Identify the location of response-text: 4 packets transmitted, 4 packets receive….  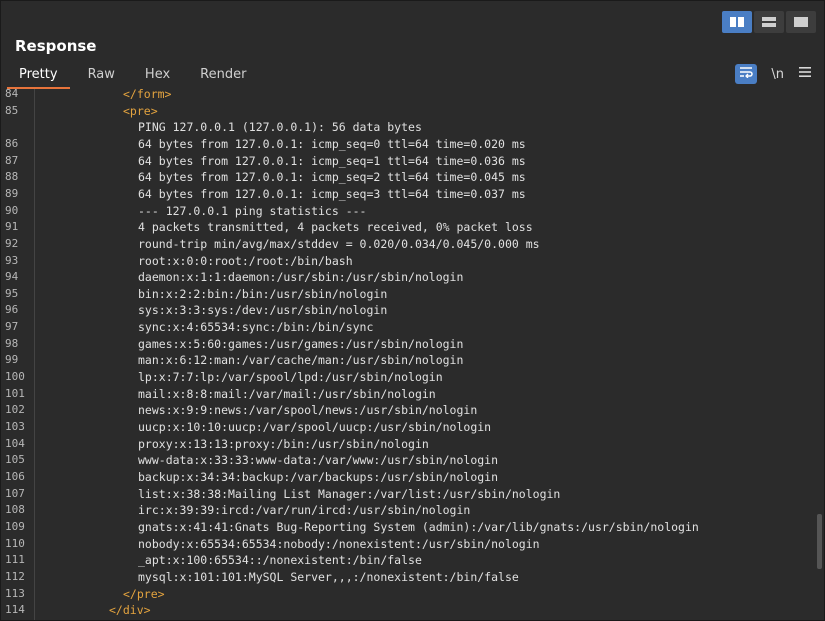
(335, 227).